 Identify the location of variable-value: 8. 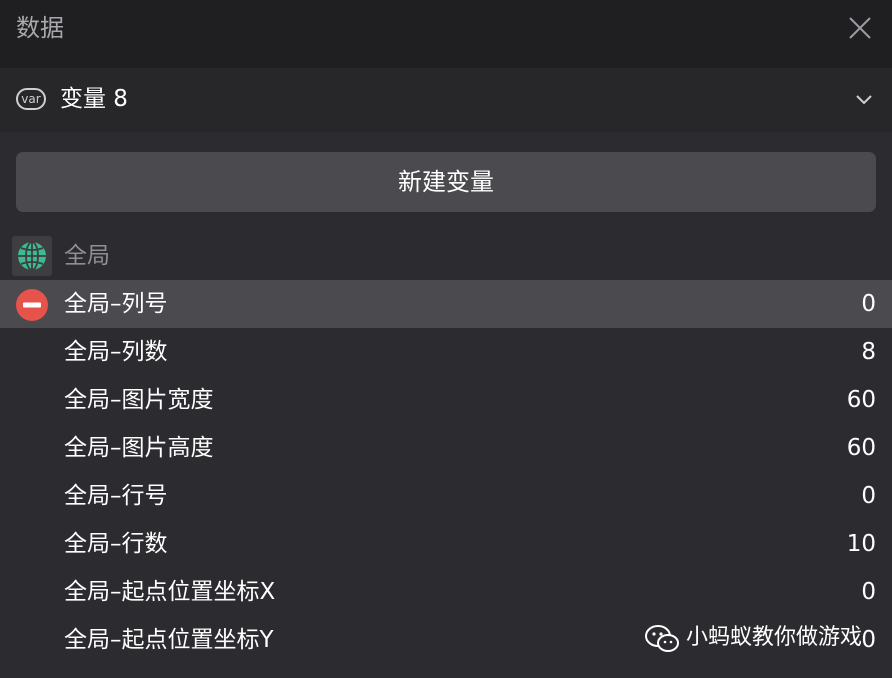
(868, 352).